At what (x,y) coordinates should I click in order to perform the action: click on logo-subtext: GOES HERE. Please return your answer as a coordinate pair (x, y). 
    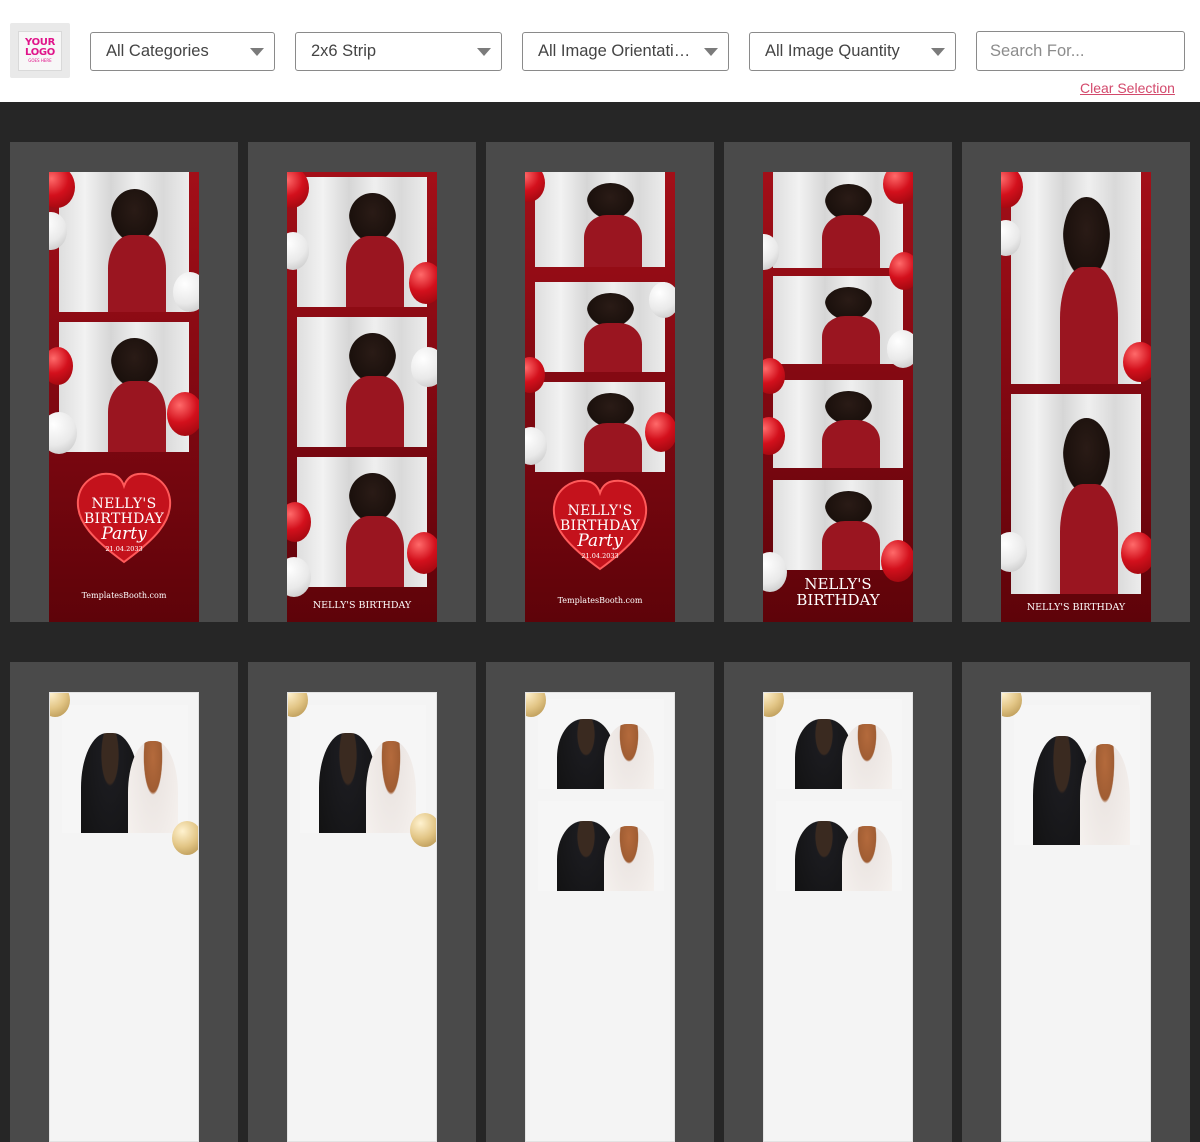
    Looking at the image, I should click on (40, 60).